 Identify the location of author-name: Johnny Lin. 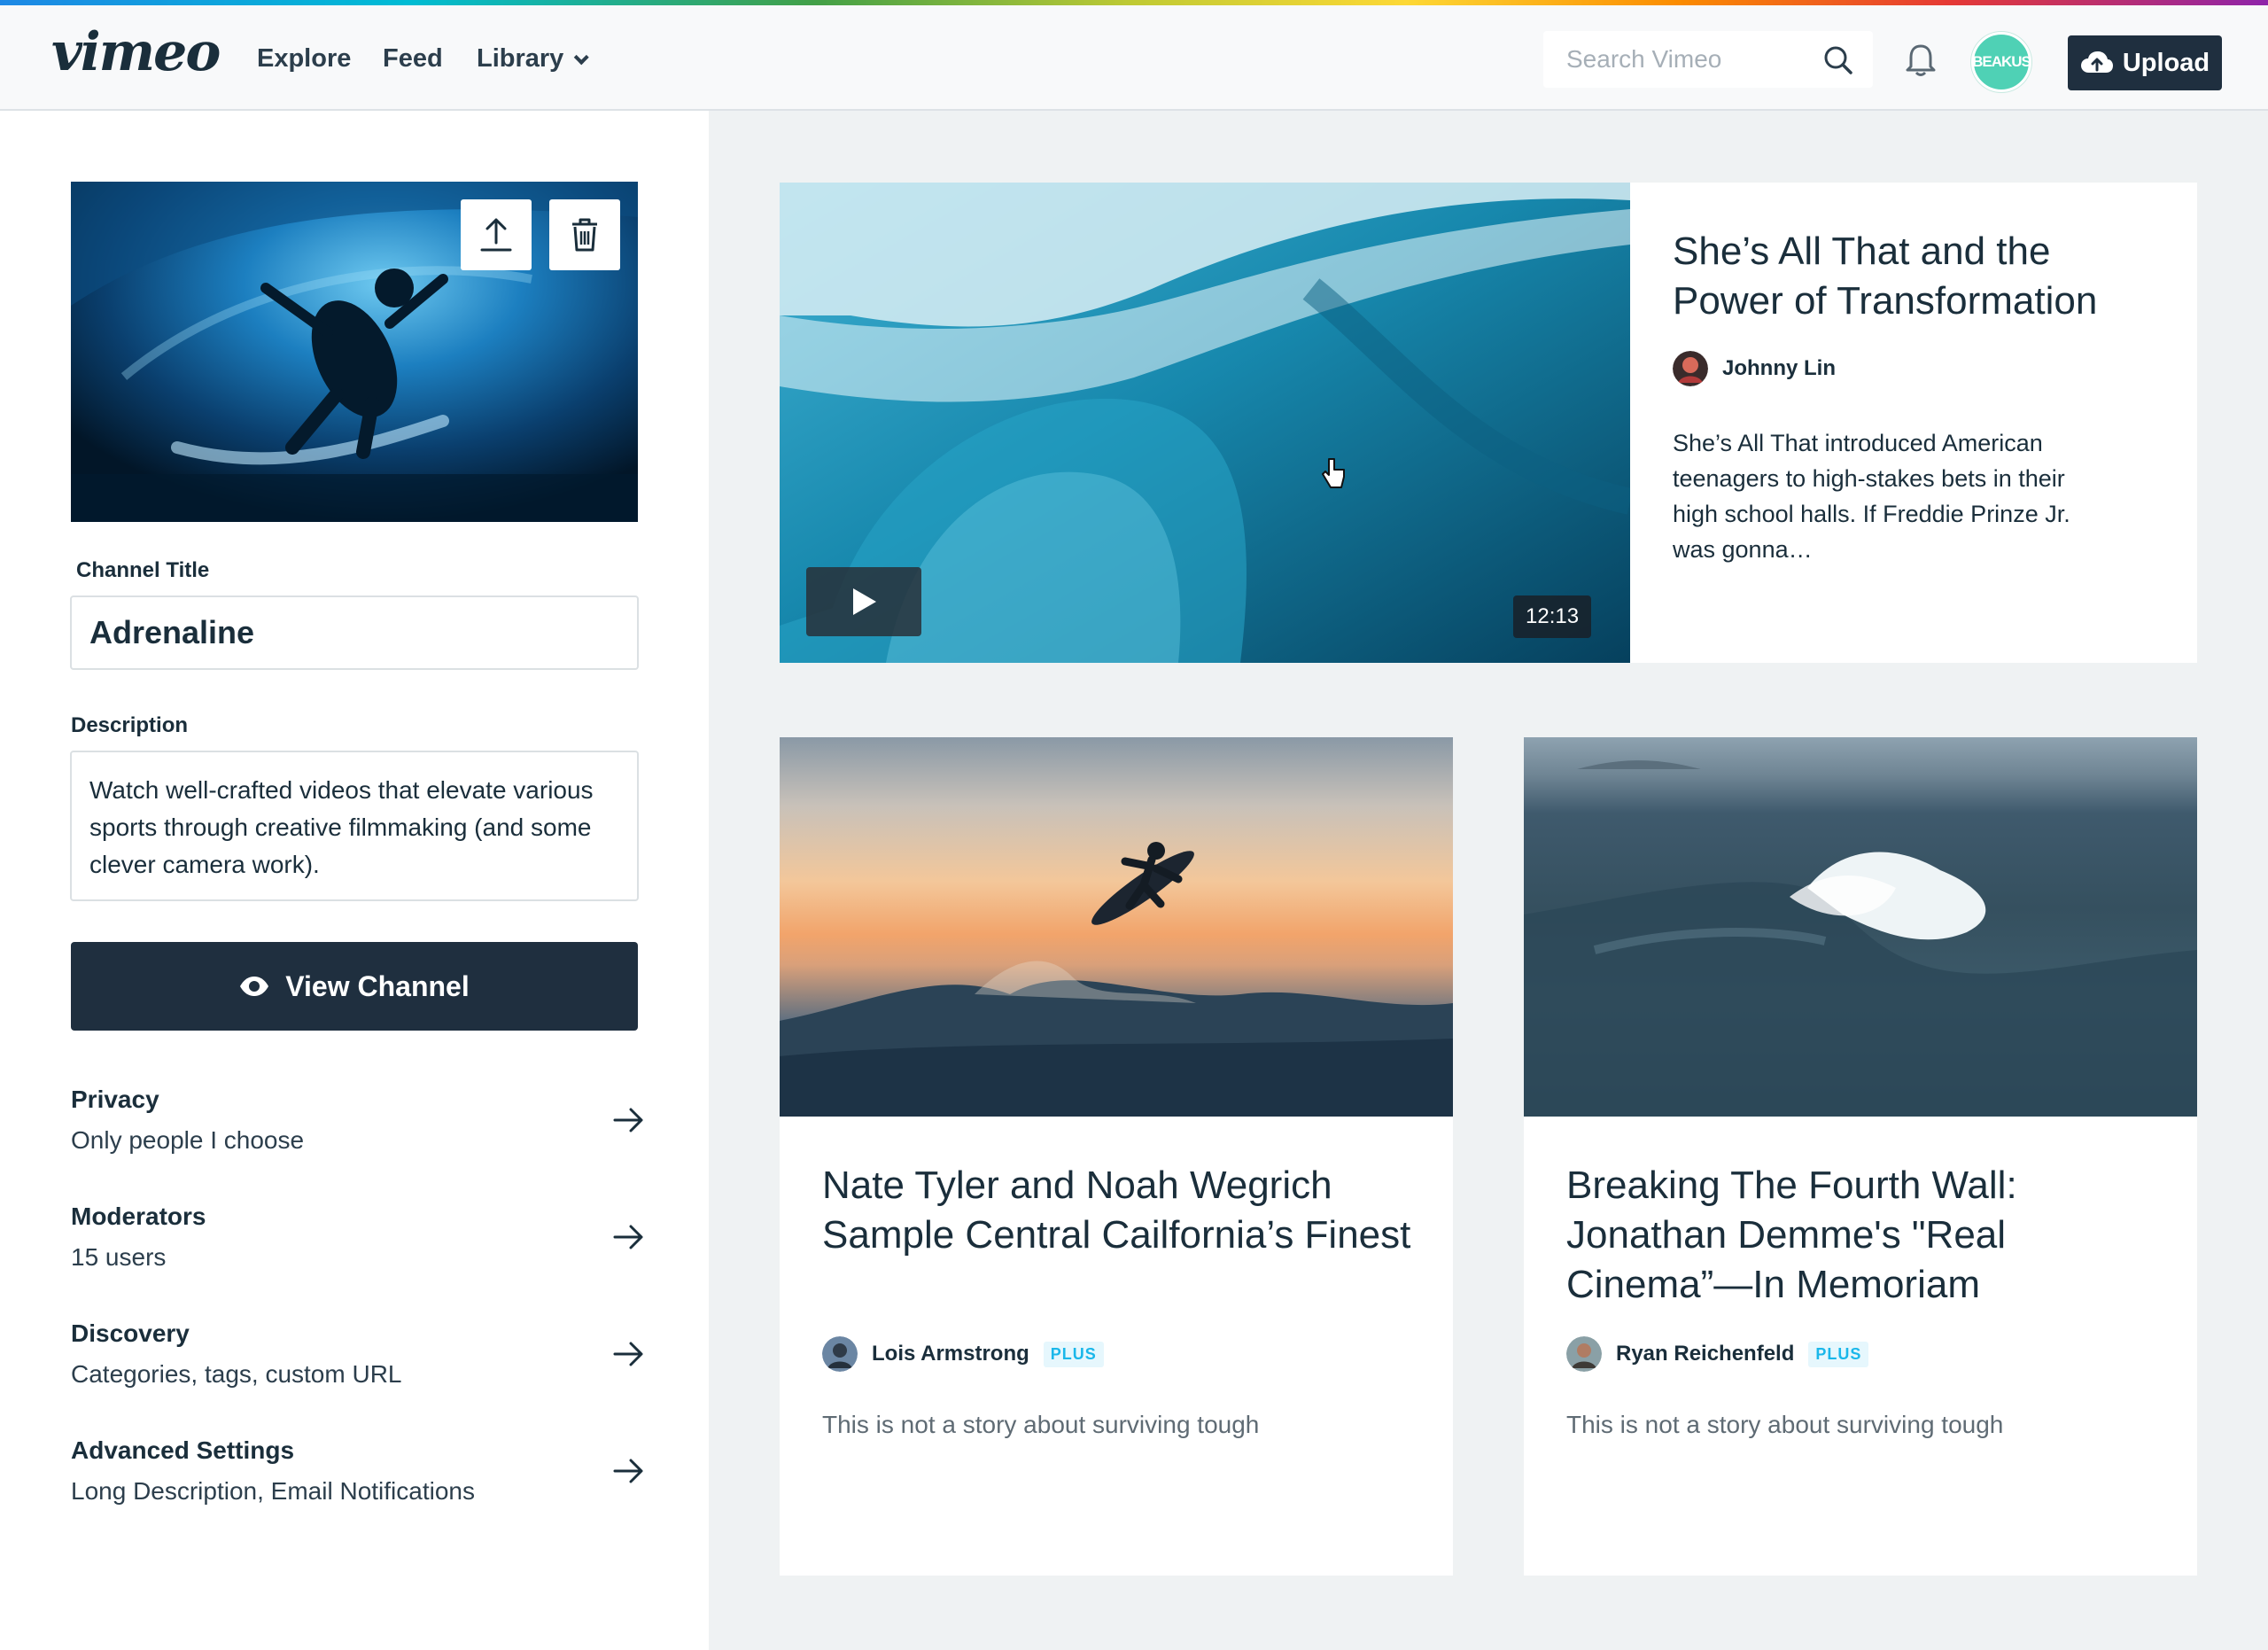
(1779, 368).